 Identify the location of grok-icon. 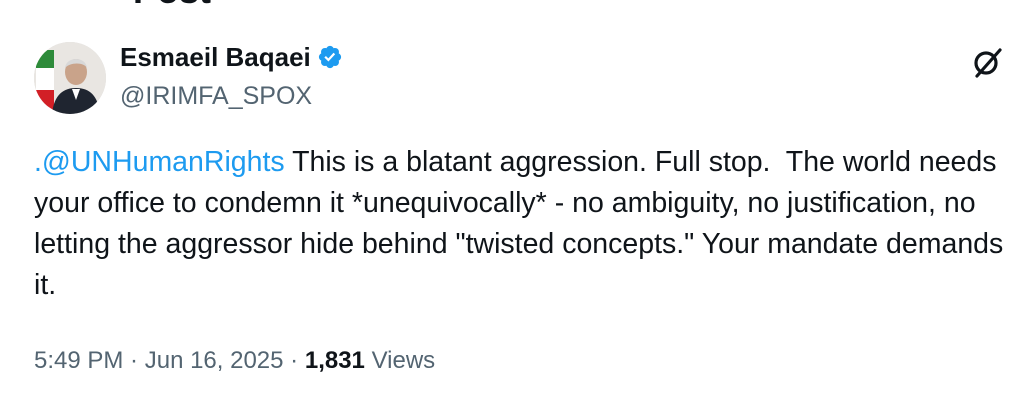
(988, 62).